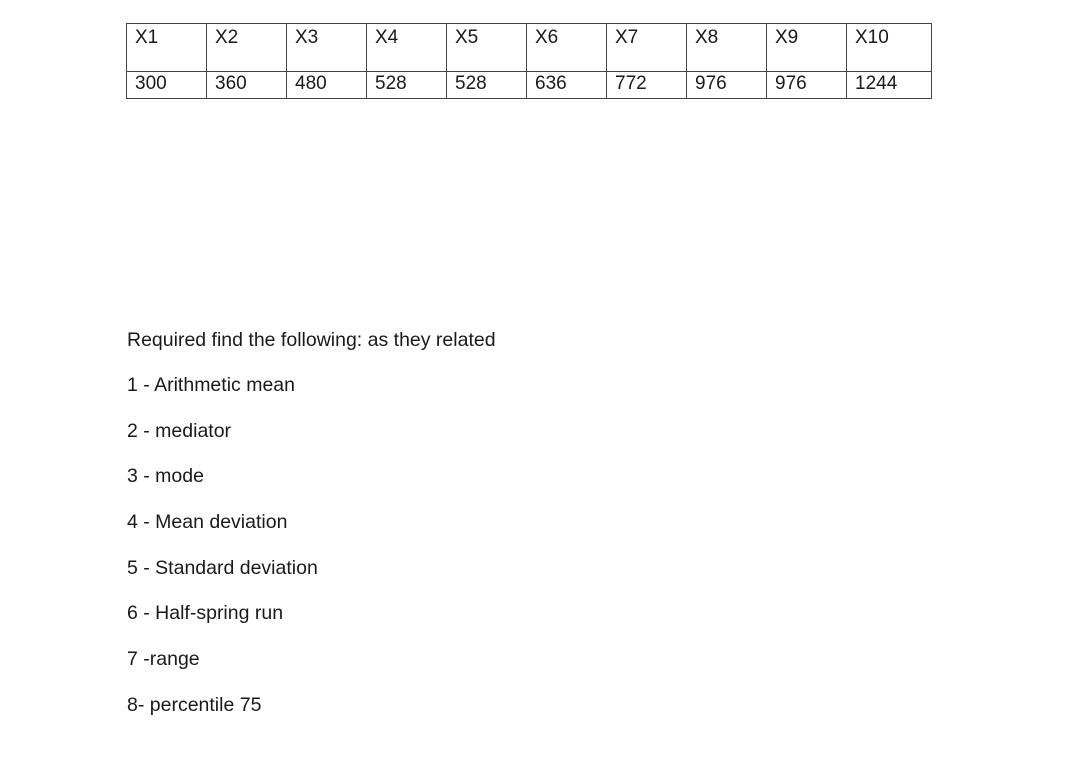 Image resolution: width=1080 pixels, height=777 pixels. I want to click on header-cell: X7, so click(646, 47).